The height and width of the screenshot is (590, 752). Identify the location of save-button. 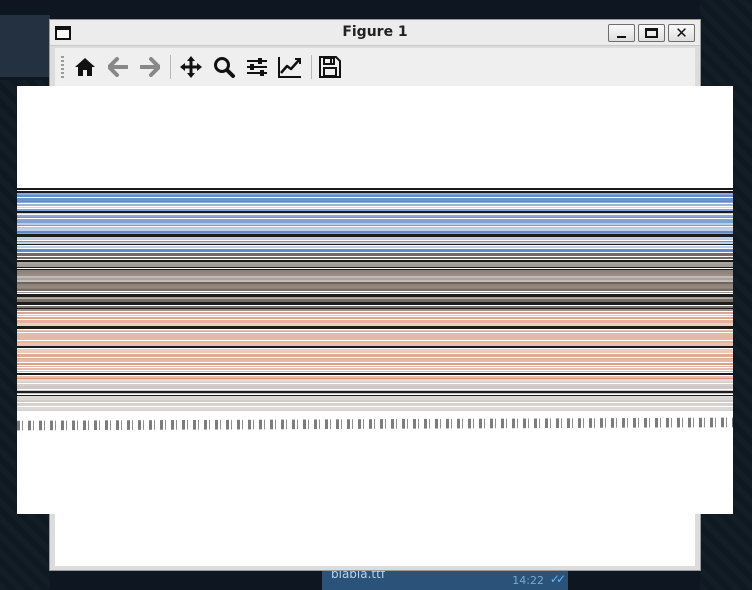
(330, 67).